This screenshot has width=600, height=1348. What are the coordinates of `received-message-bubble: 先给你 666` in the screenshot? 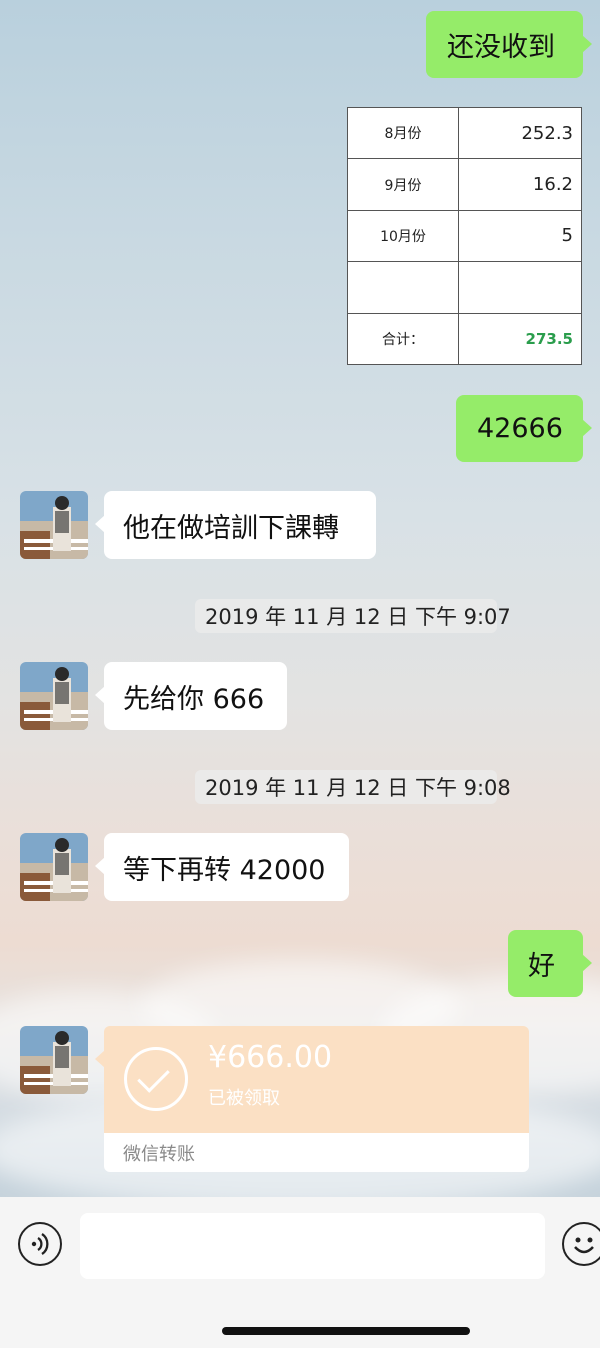 It's located at (191, 696).